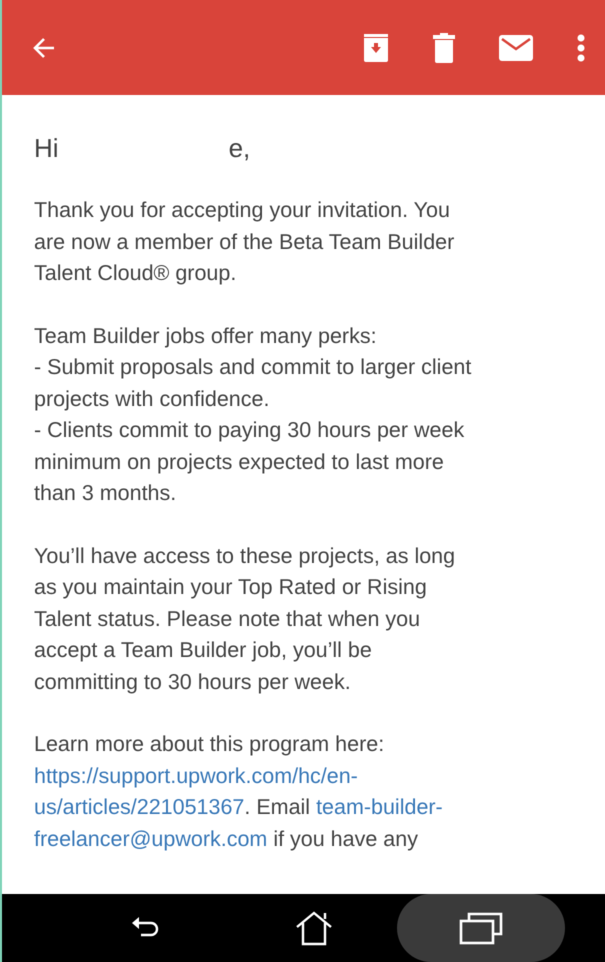 The image size is (605, 962). I want to click on back-button, so click(44, 47).